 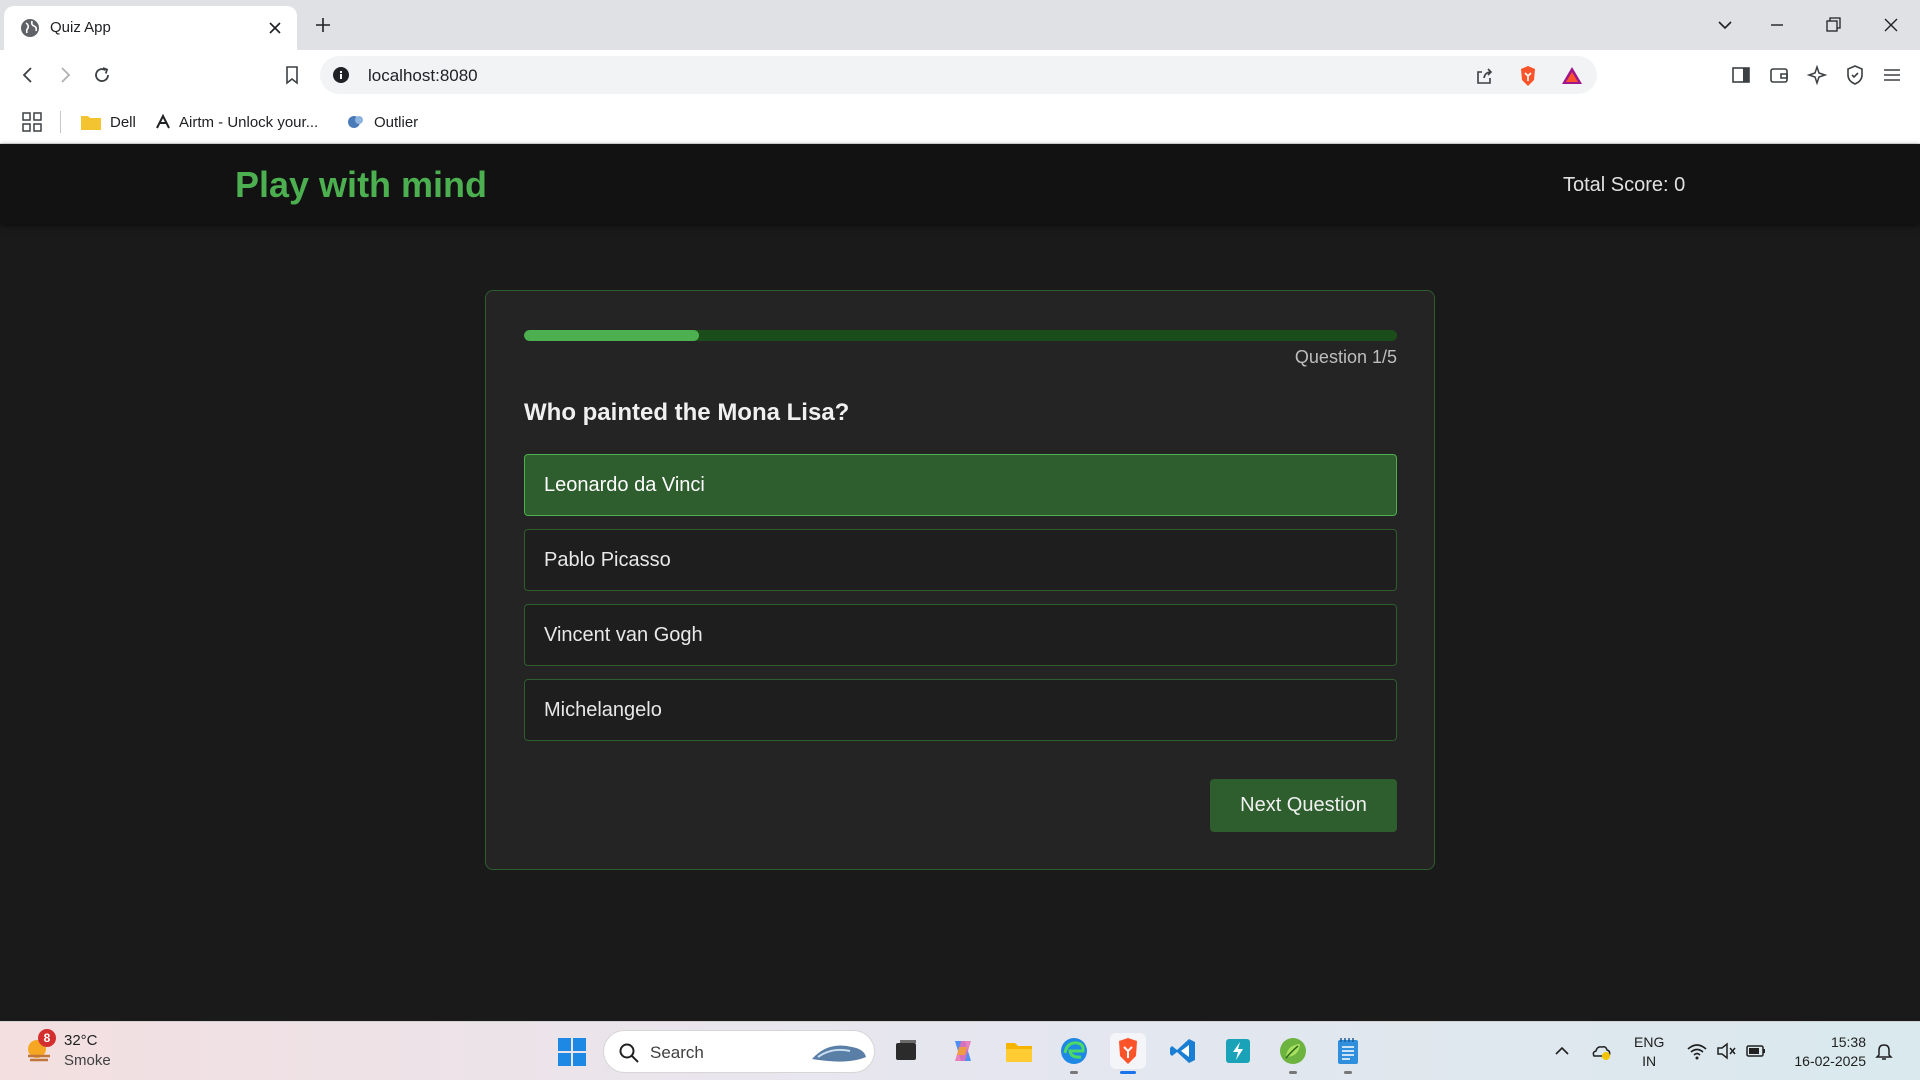 I want to click on vpn-icon, so click(x=1855, y=75).